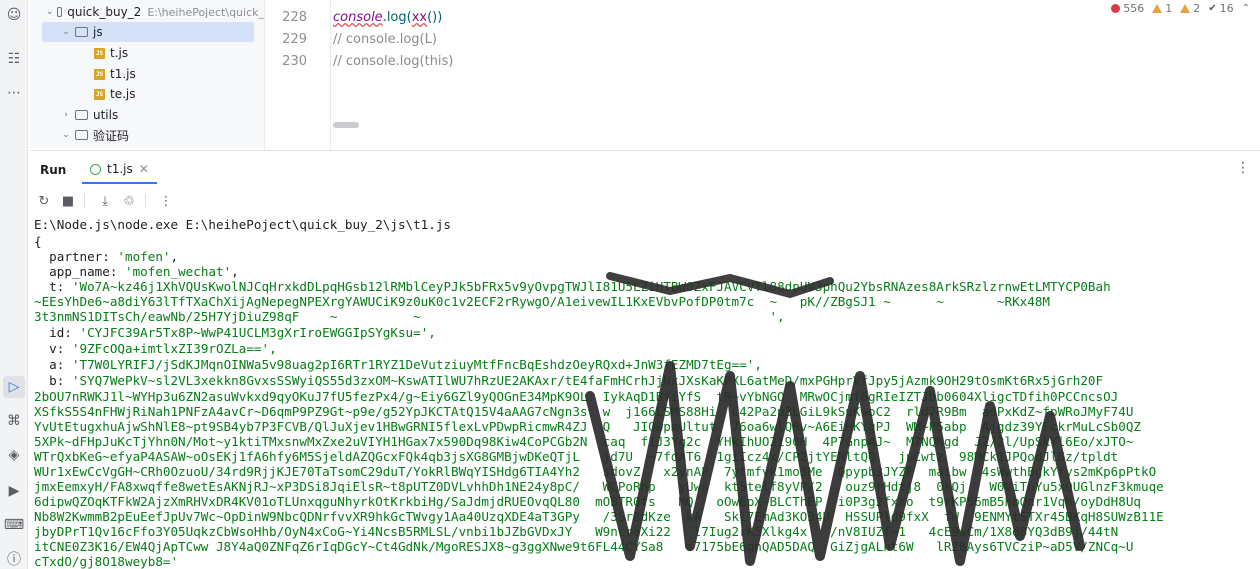 The height and width of the screenshot is (569, 1260). What do you see at coordinates (53, 286) in the screenshot?
I see `console-key: t` at bounding box center [53, 286].